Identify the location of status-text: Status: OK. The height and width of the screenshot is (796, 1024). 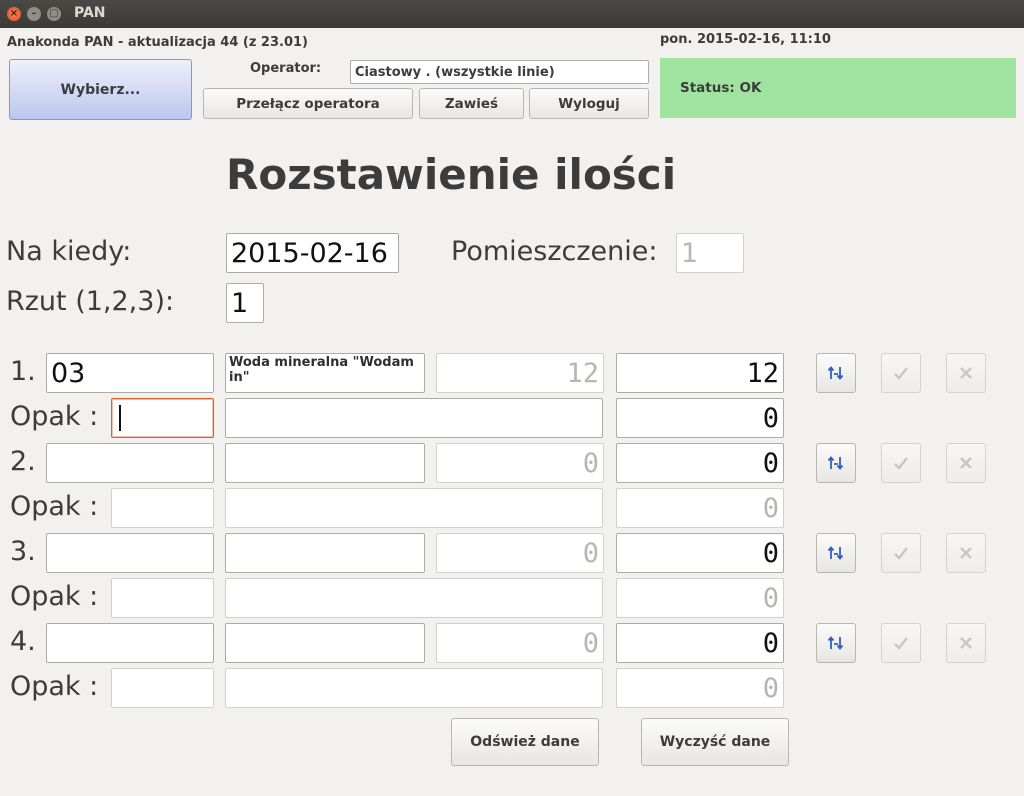
(721, 88).